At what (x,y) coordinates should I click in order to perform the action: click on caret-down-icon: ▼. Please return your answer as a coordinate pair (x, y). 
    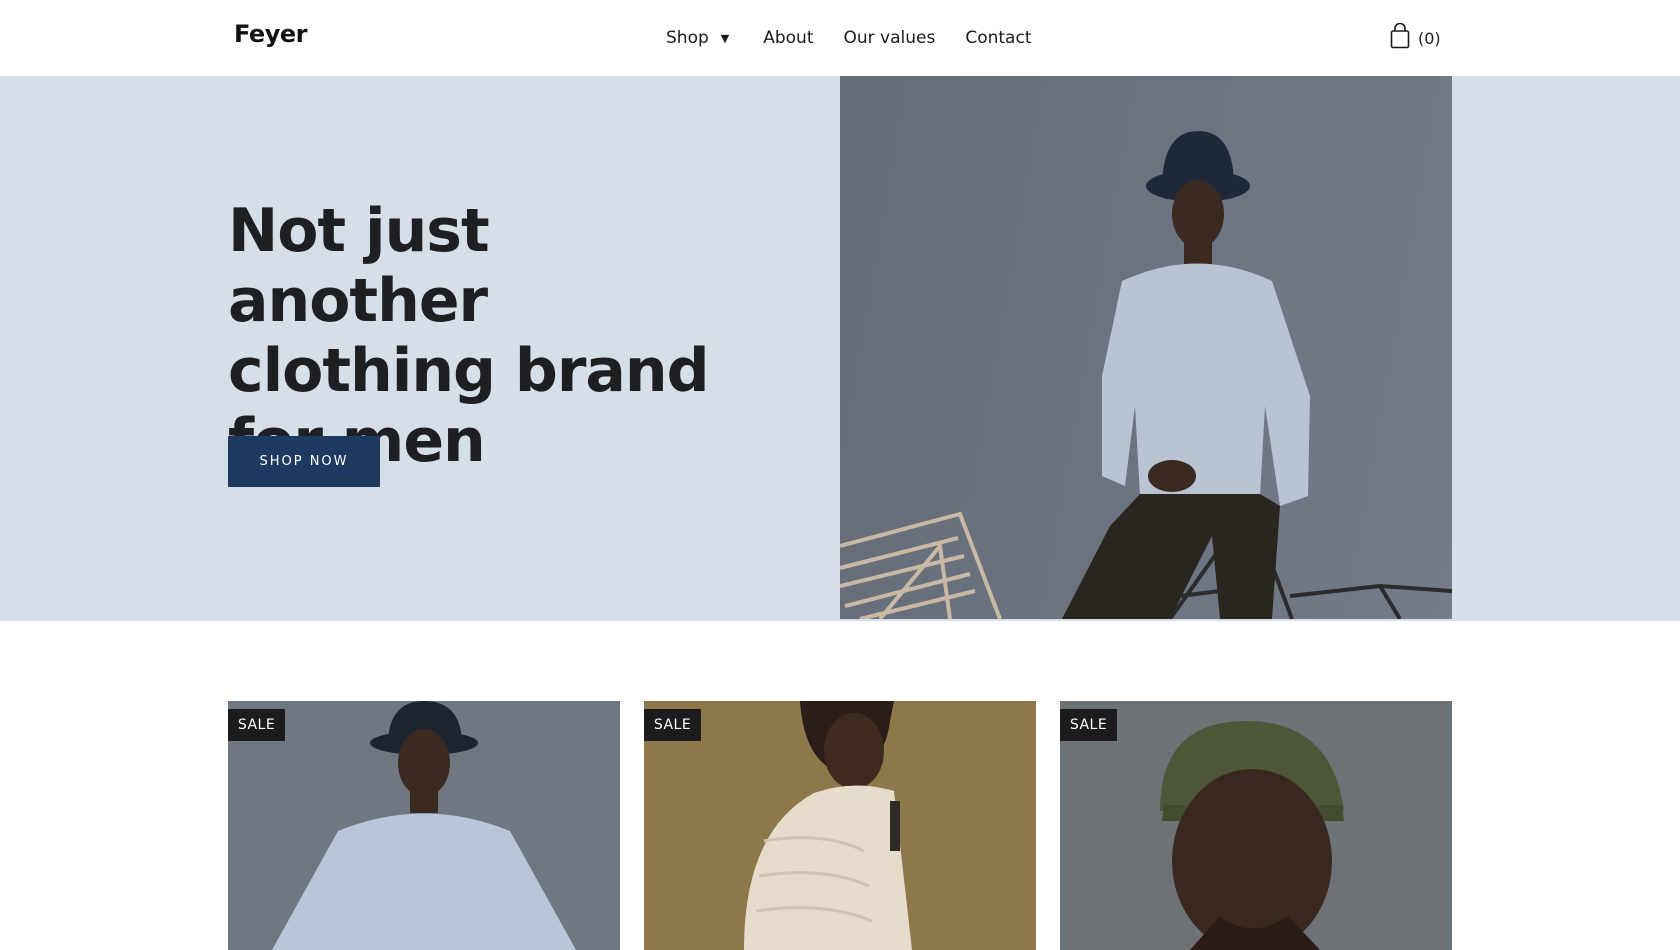
    Looking at the image, I should click on (725, 38).